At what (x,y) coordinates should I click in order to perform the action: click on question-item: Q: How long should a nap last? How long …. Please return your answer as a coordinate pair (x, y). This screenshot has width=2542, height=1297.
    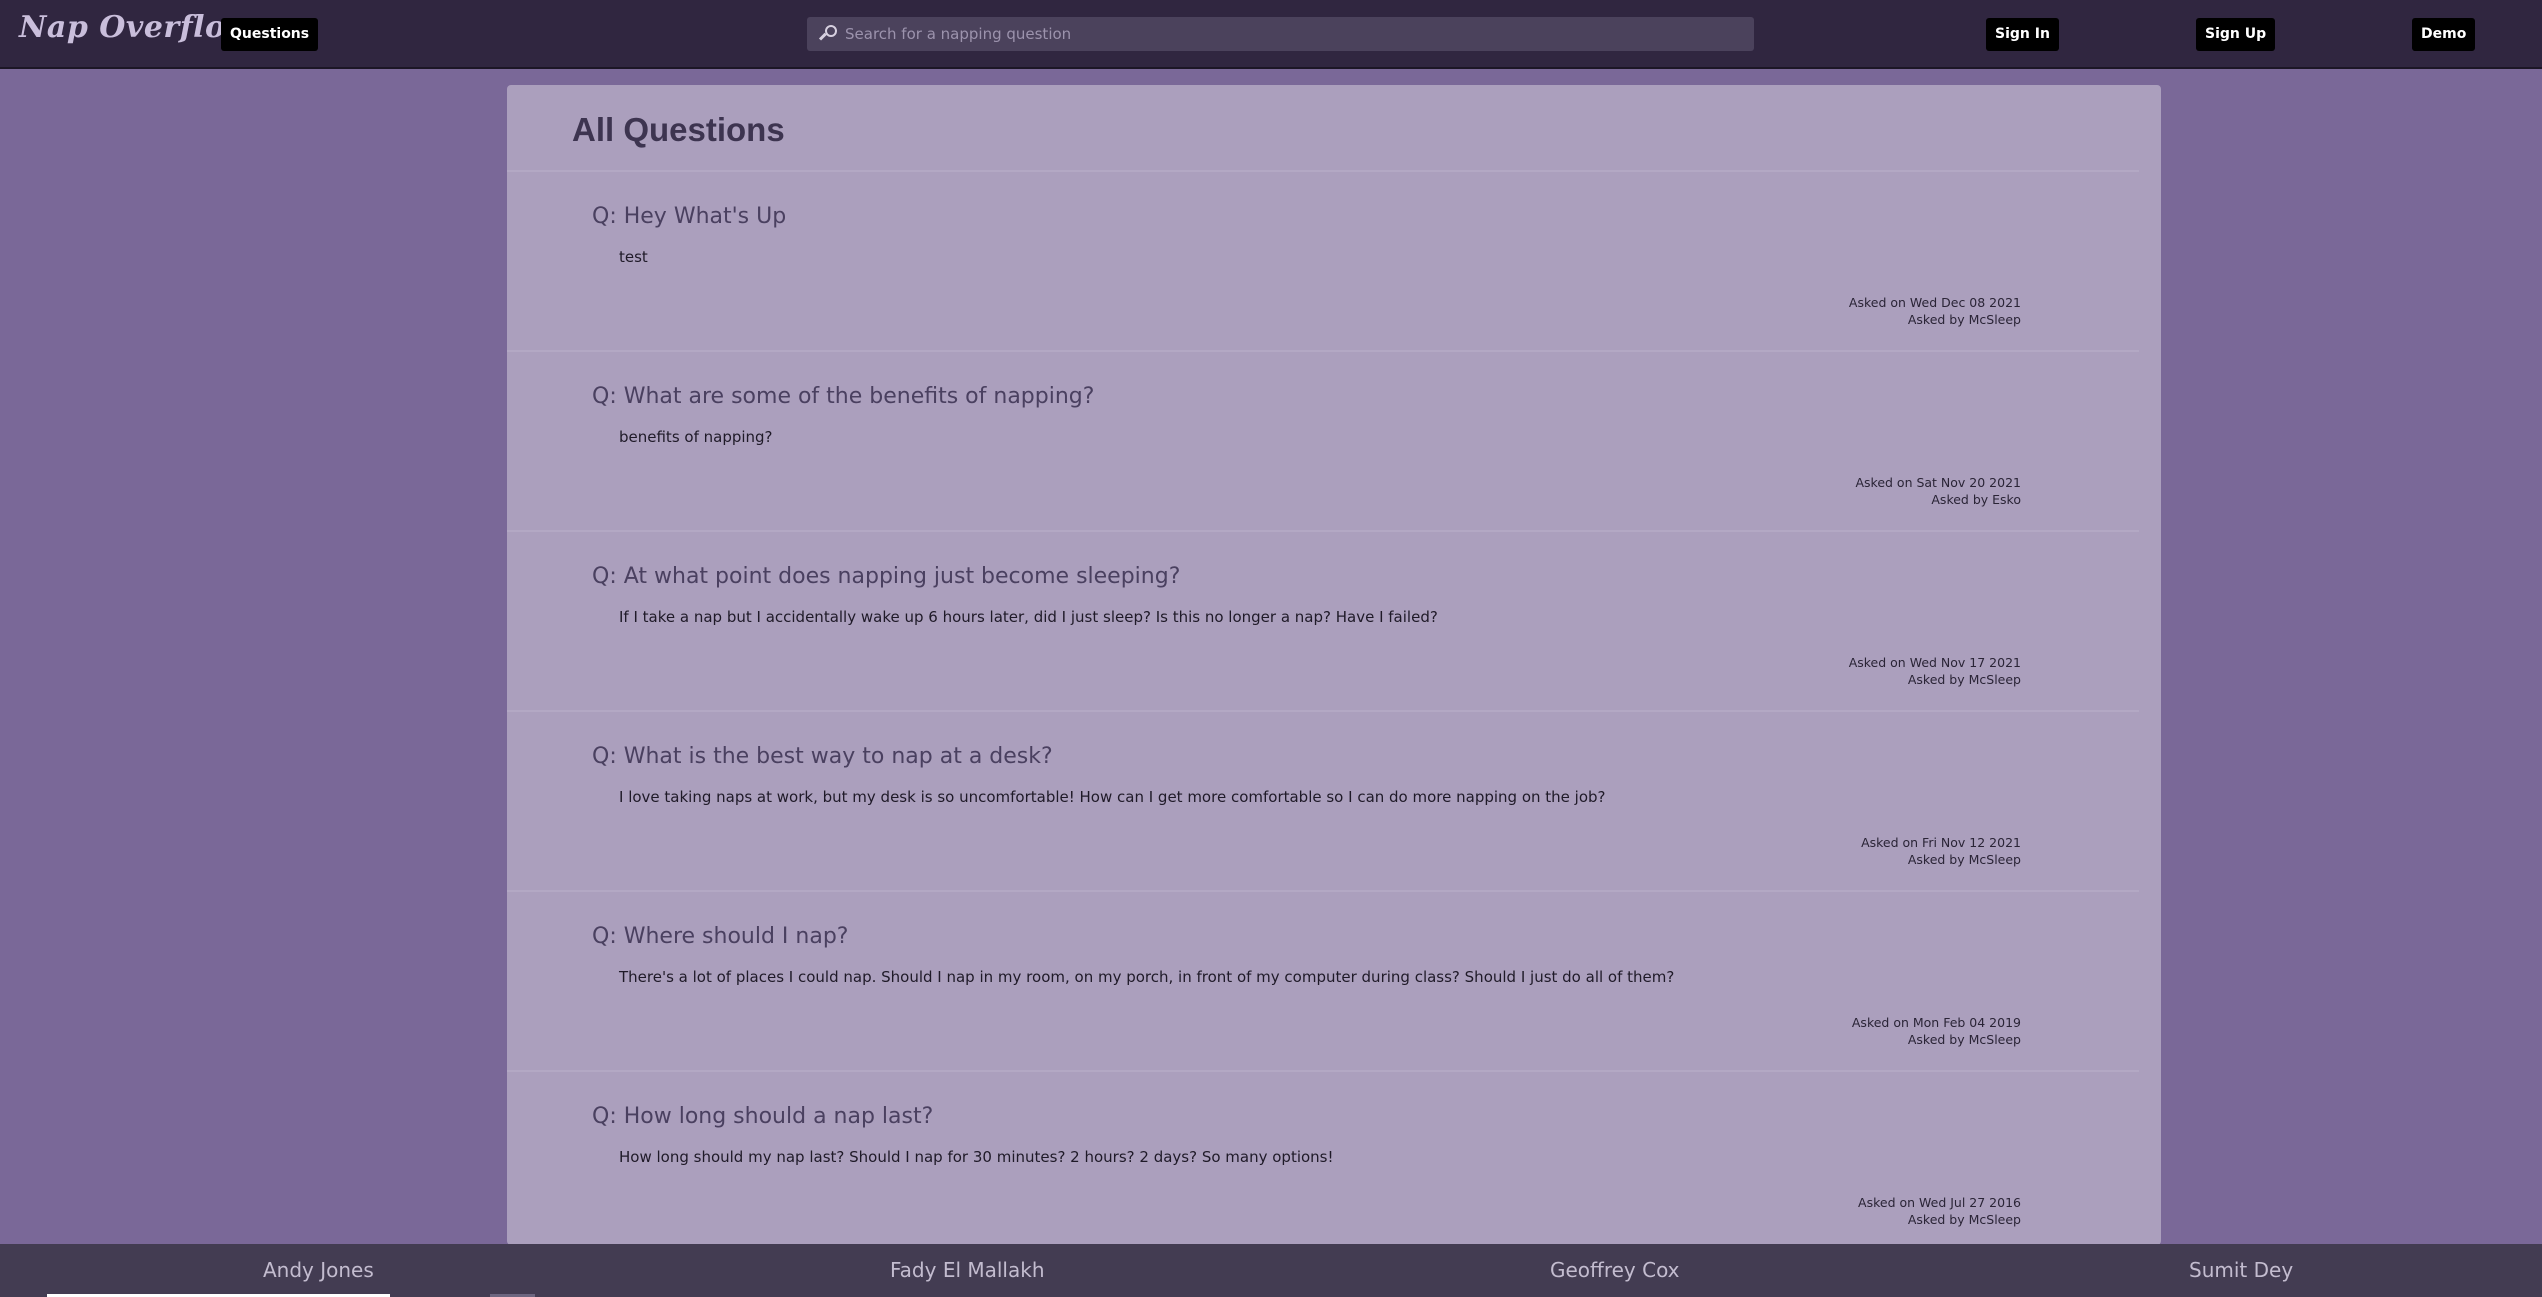
    Looking at the image, I should click on (1323, 1160).